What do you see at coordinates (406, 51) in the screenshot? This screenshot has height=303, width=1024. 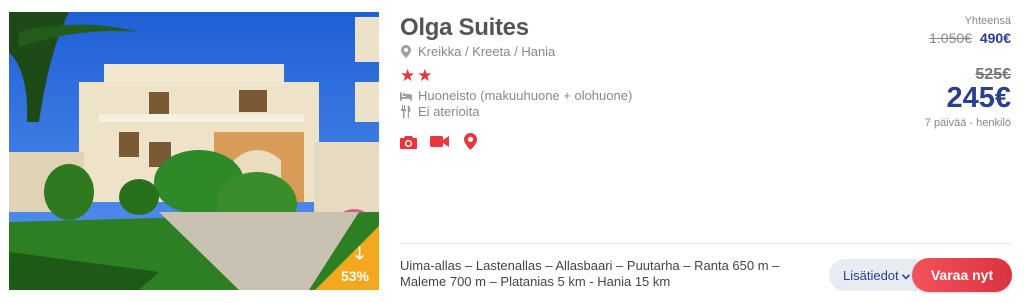 I see `map-marker-icon` at bounding box center [406, 51].